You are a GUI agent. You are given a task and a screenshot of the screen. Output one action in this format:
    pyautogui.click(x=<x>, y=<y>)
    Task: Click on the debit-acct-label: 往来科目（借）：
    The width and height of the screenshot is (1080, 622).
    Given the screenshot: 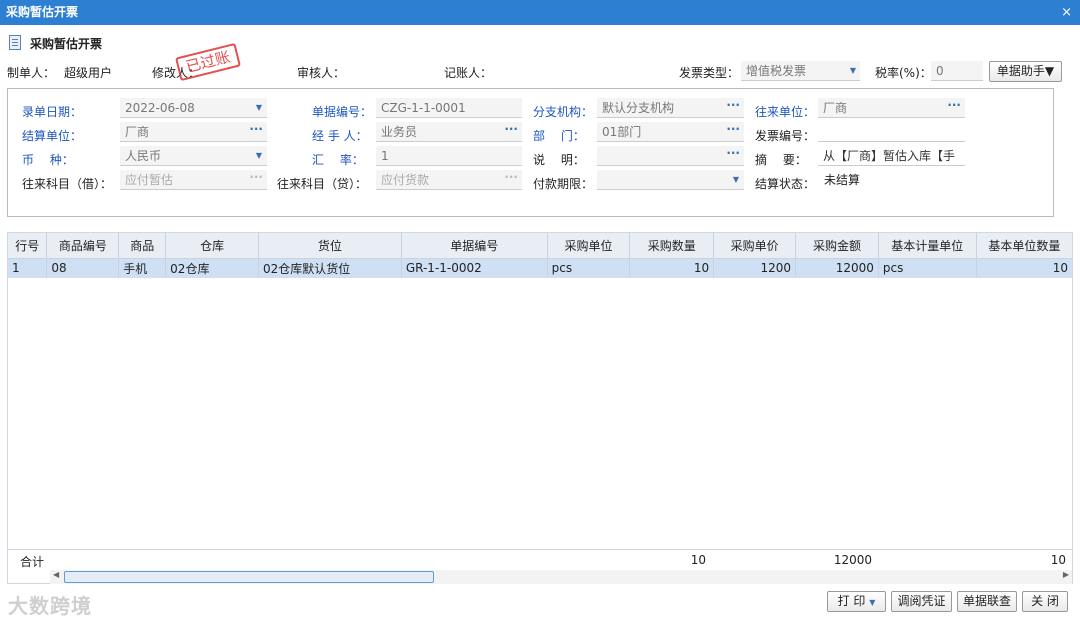 What is the action you would take?
    pyautogui.click(x=67, y=184)
    